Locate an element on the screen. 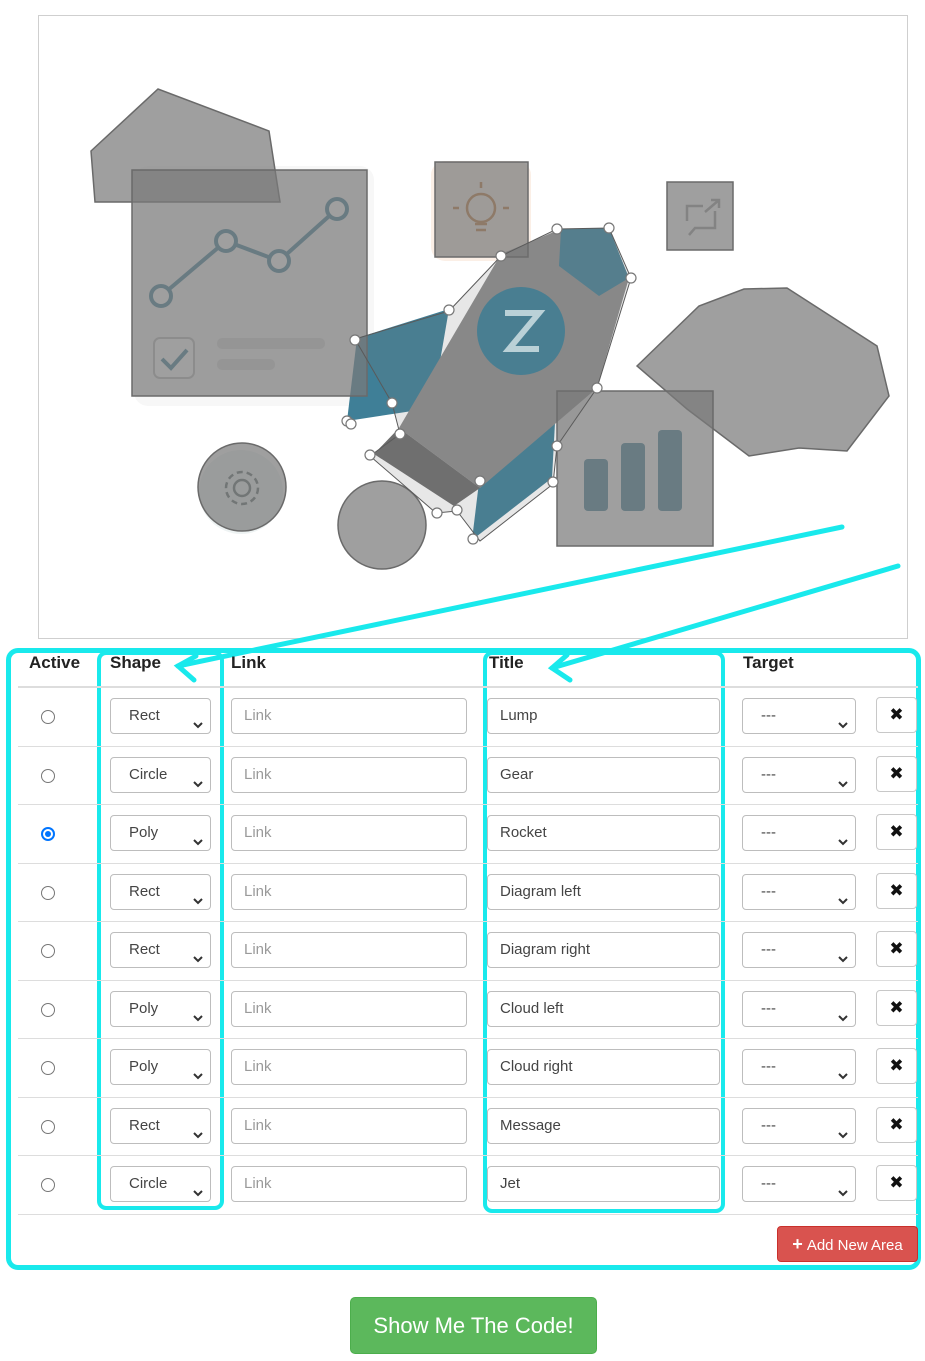 This screenshot has height=1361, width=925. header-target: Target is located at coordinates (768, 662).